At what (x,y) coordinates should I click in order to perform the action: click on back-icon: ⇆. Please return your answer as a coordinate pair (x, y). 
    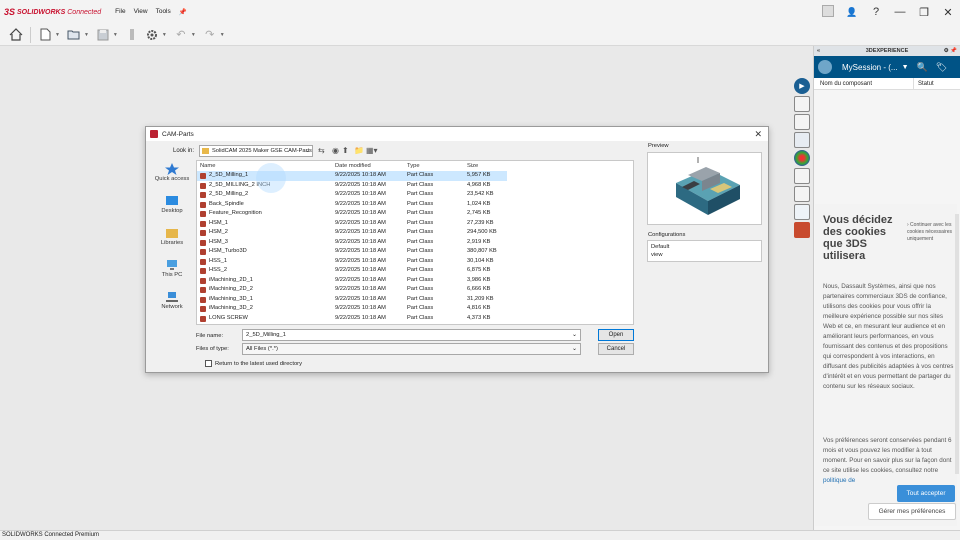
    Looking at the image, I should click on (321, 151).